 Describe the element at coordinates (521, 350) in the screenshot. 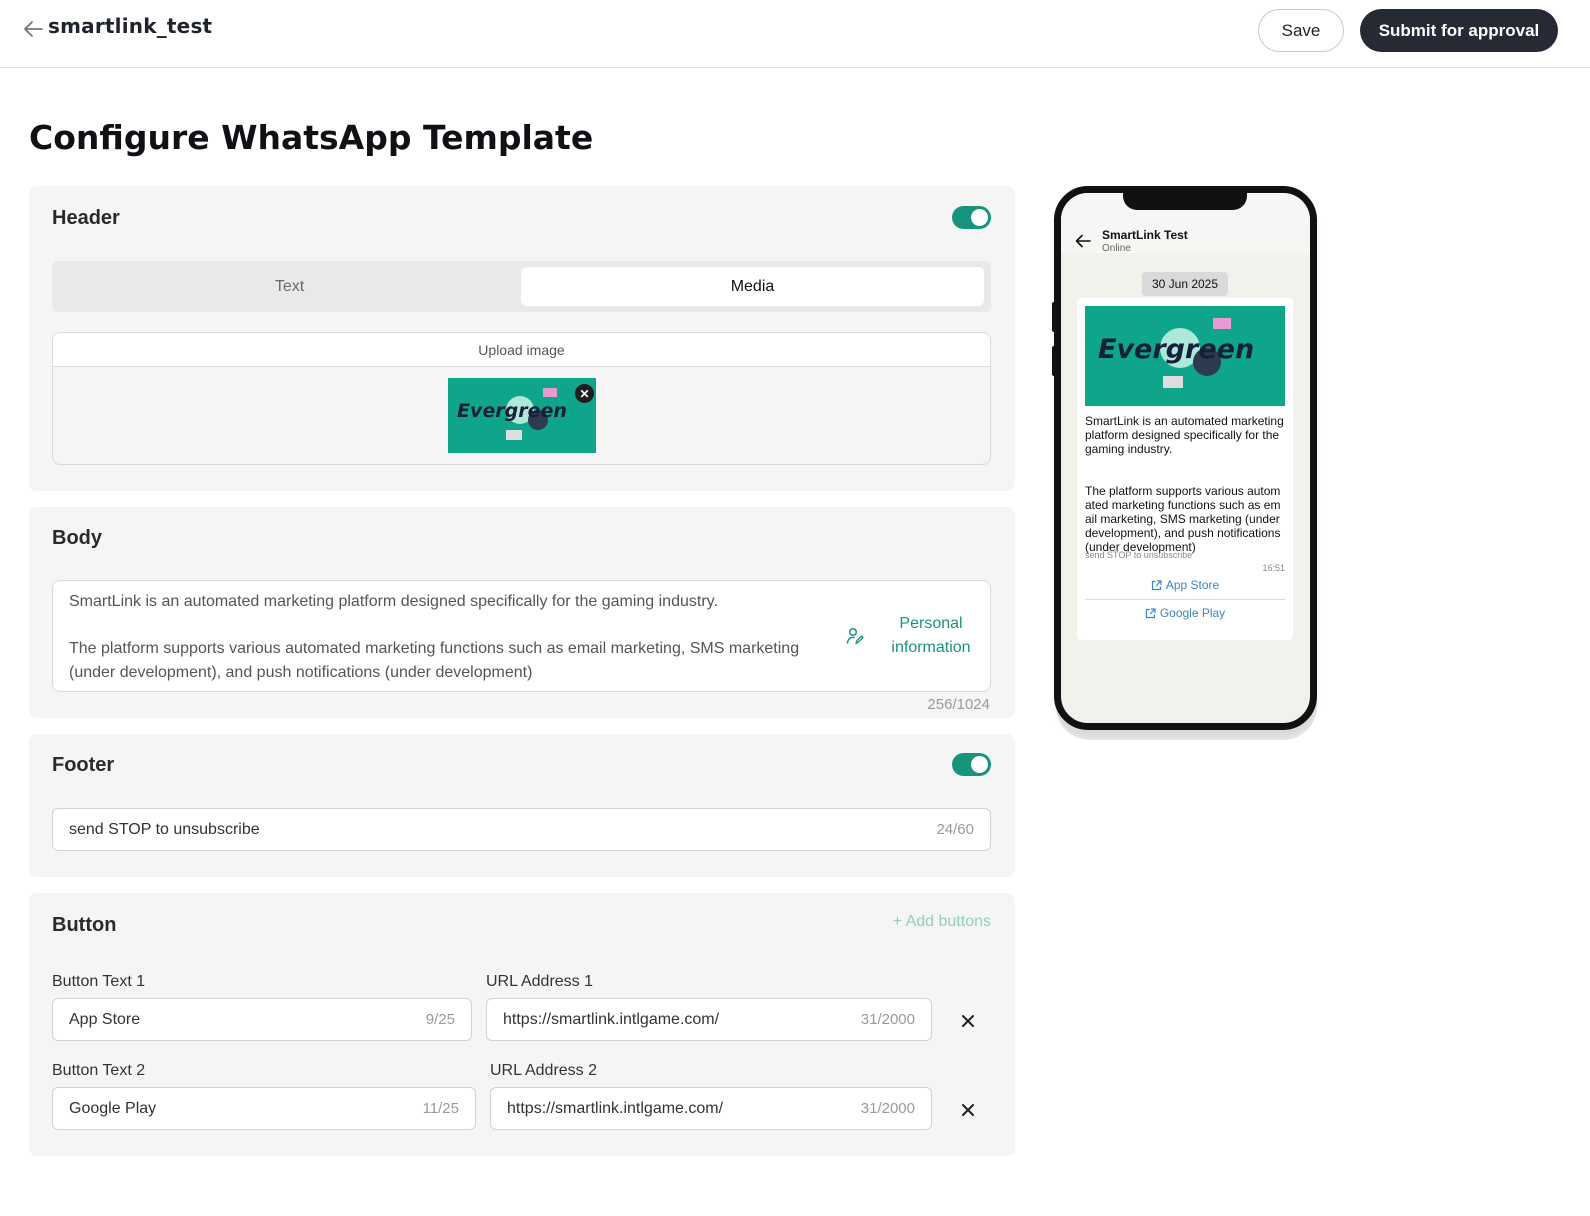

I see `upload-image-label: Upload image` at that location.